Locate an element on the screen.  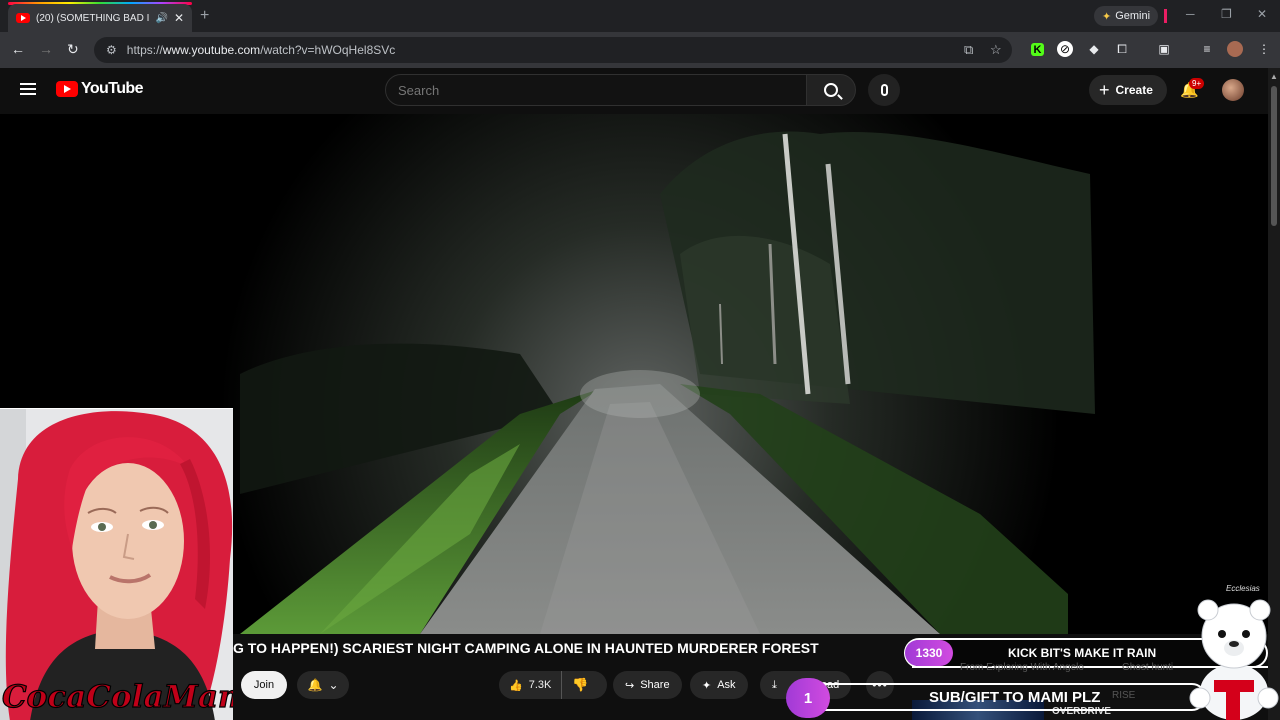
tab-title: (20) (SOMETHING BAD IS G is located at coordinates (93, 18).